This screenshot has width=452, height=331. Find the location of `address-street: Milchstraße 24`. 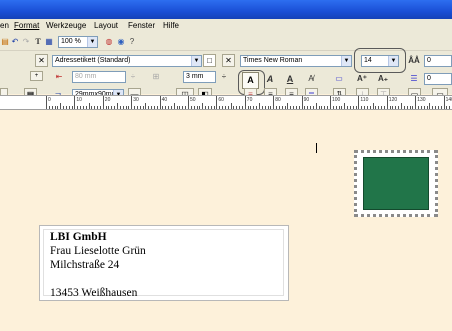

address-street: Milchstraße 24 is located at coordinates (85, 265).